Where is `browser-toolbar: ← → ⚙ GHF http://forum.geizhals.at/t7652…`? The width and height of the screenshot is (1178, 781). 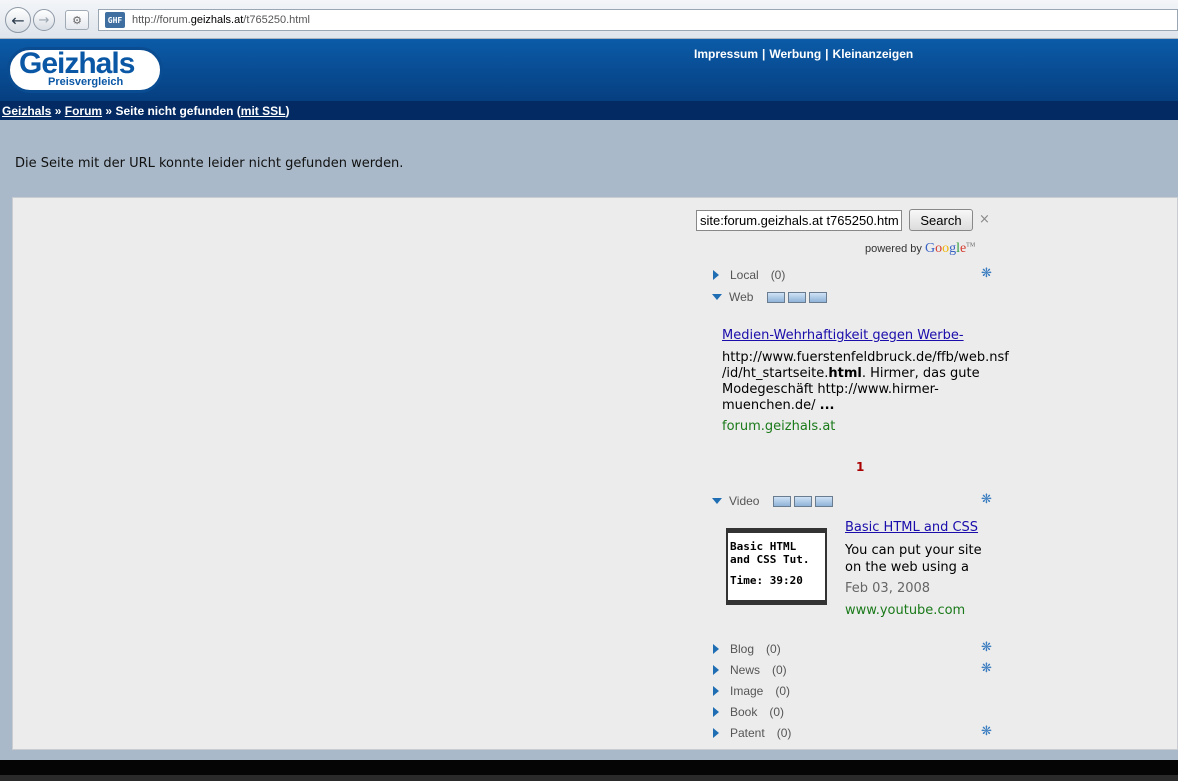
browser-toolbar: ← → ⚙ GHF http://forum.geizhals.at/t7652… is located at coordinates (589, 19).